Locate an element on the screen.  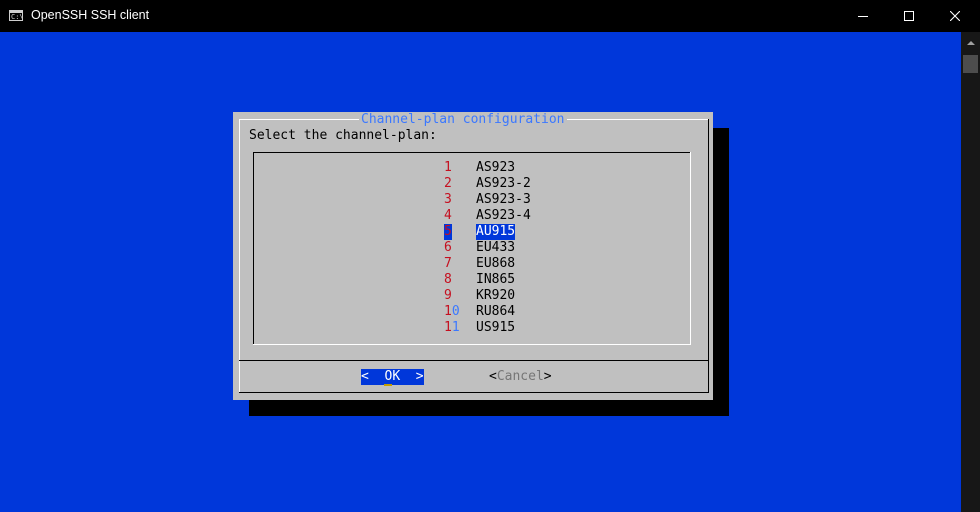
minimize-icon is located at coordinates (863, 16).